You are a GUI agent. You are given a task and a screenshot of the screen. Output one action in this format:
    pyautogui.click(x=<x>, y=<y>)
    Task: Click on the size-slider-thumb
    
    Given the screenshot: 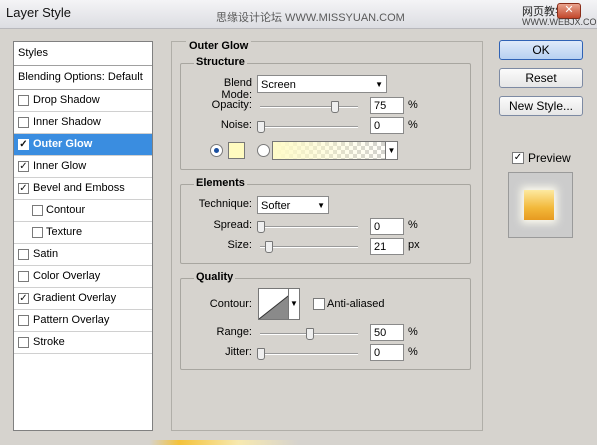 What is the action you would take?
    pyautogui.click(x=269, y=247)
    